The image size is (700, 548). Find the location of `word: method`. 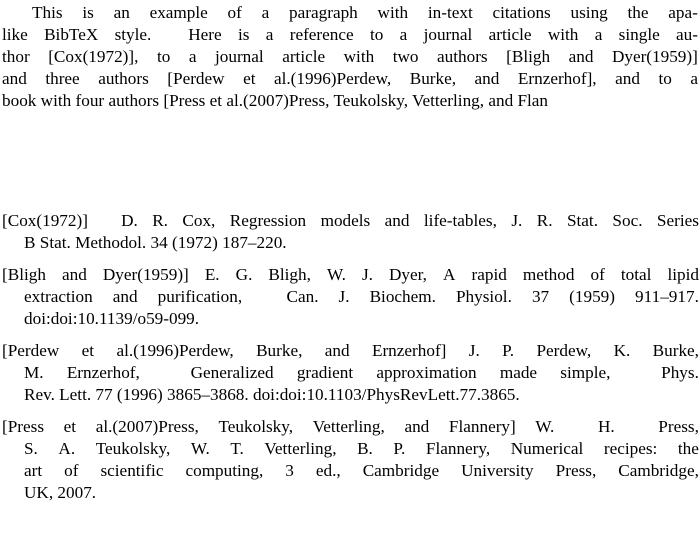

word: method is located at coordinates (548, 274).